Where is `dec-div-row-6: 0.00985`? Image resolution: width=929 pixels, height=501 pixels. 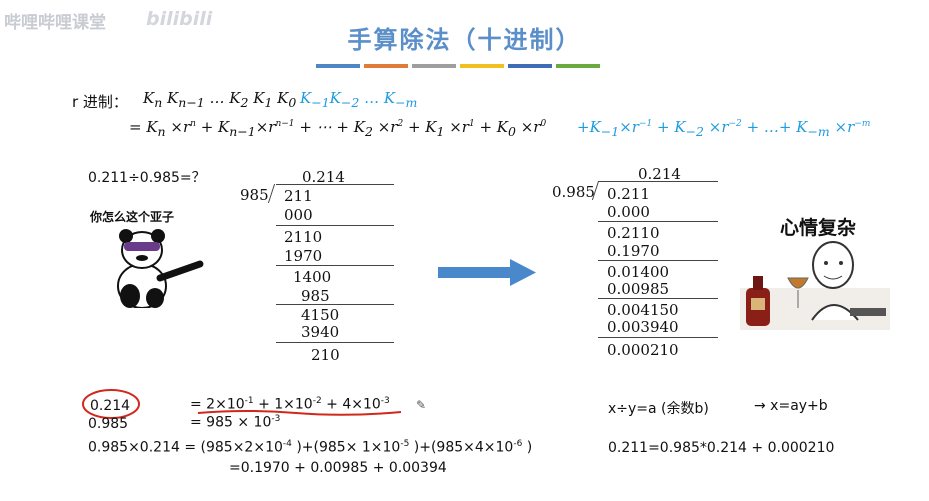
dec-div-row-6: 0.00985 is located at coordinates (638, 289).